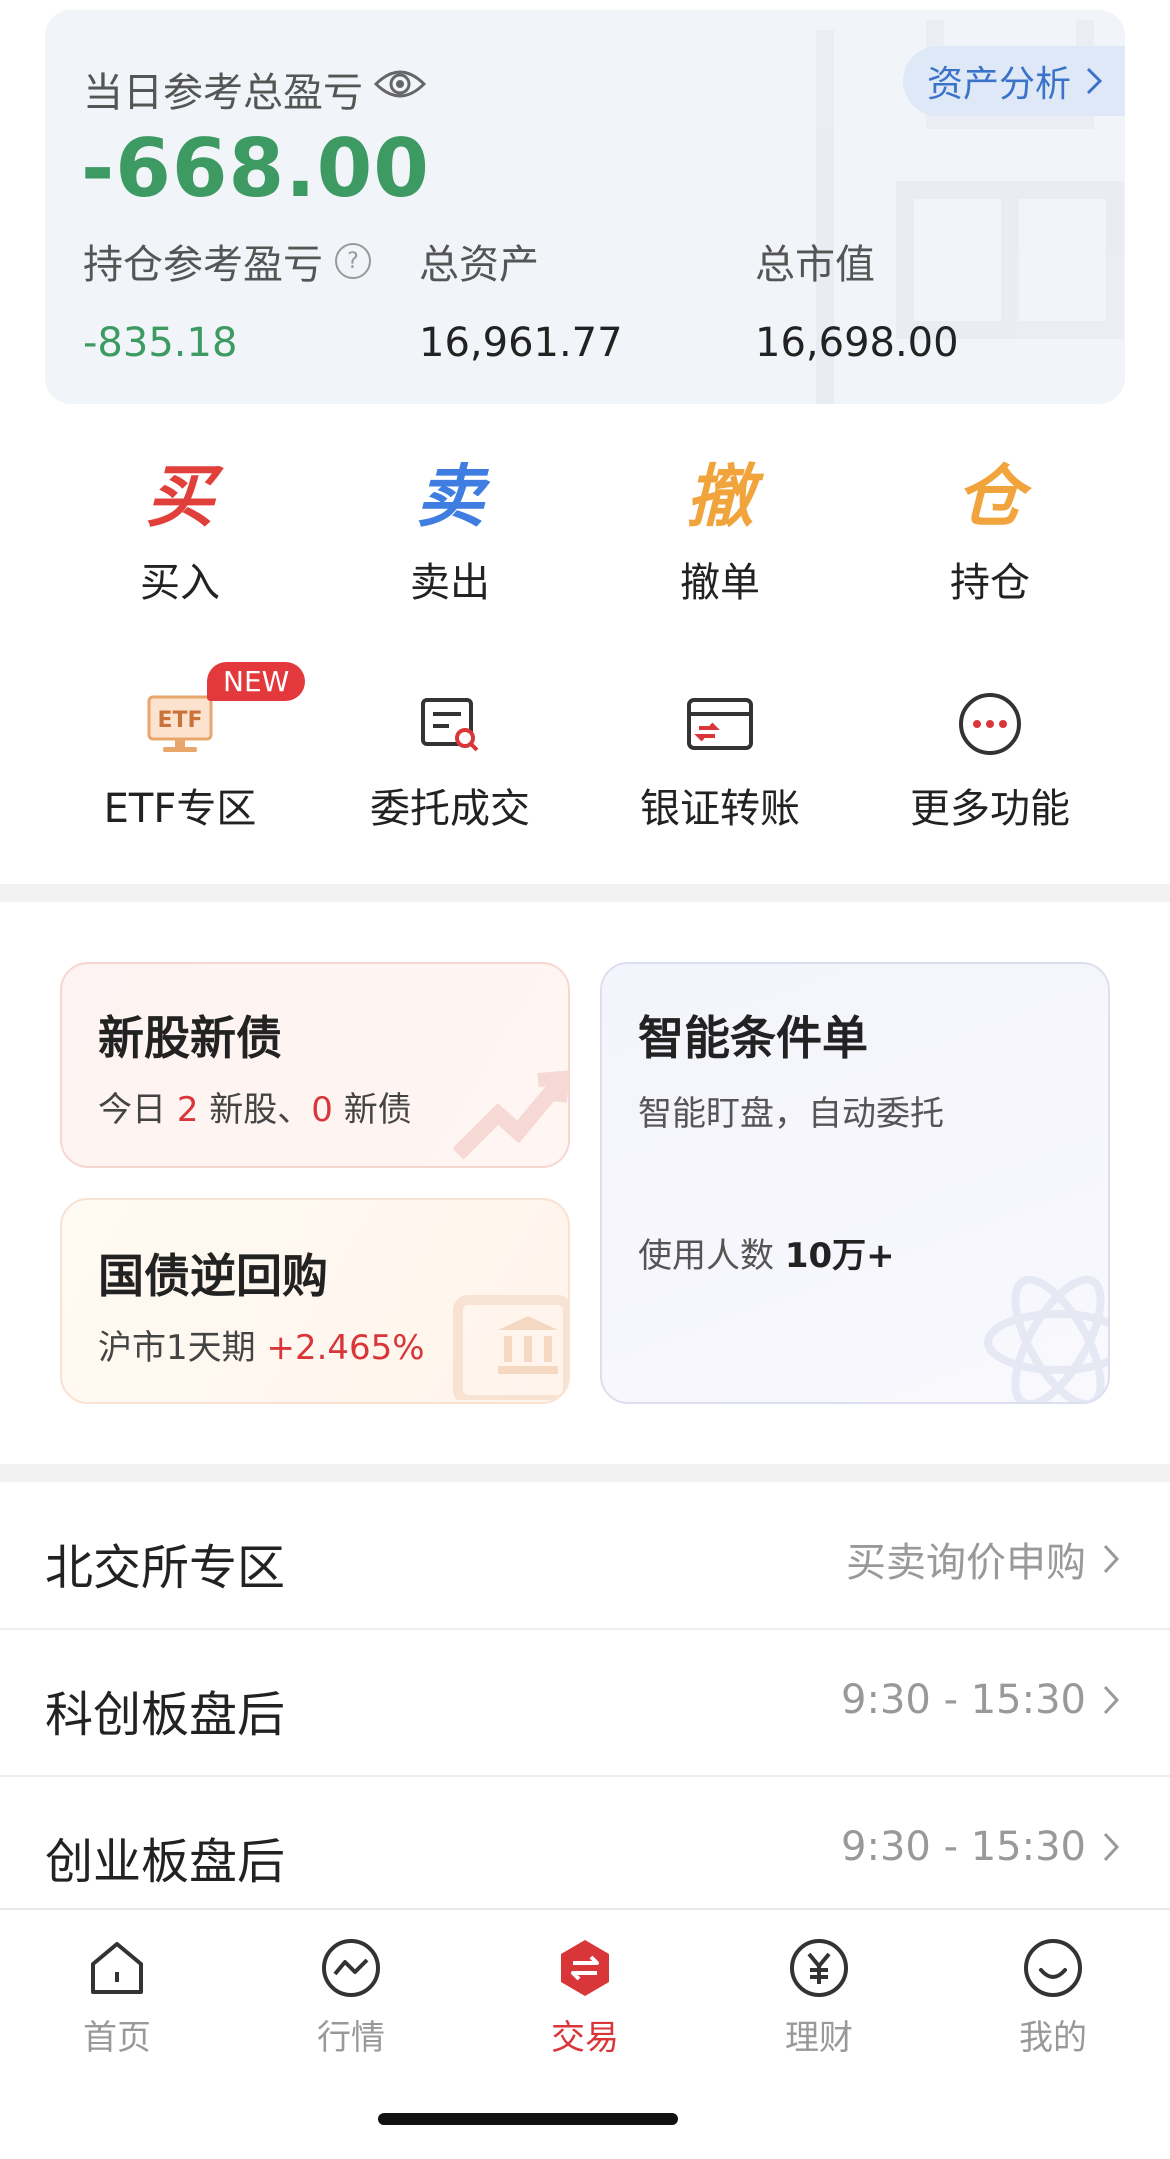  What do you see at coordinates (791, 1114) in the screenshot?
I see `smart-order-subtitle: 智能盯盘，自动委托` at bounding box center [791, 1114].